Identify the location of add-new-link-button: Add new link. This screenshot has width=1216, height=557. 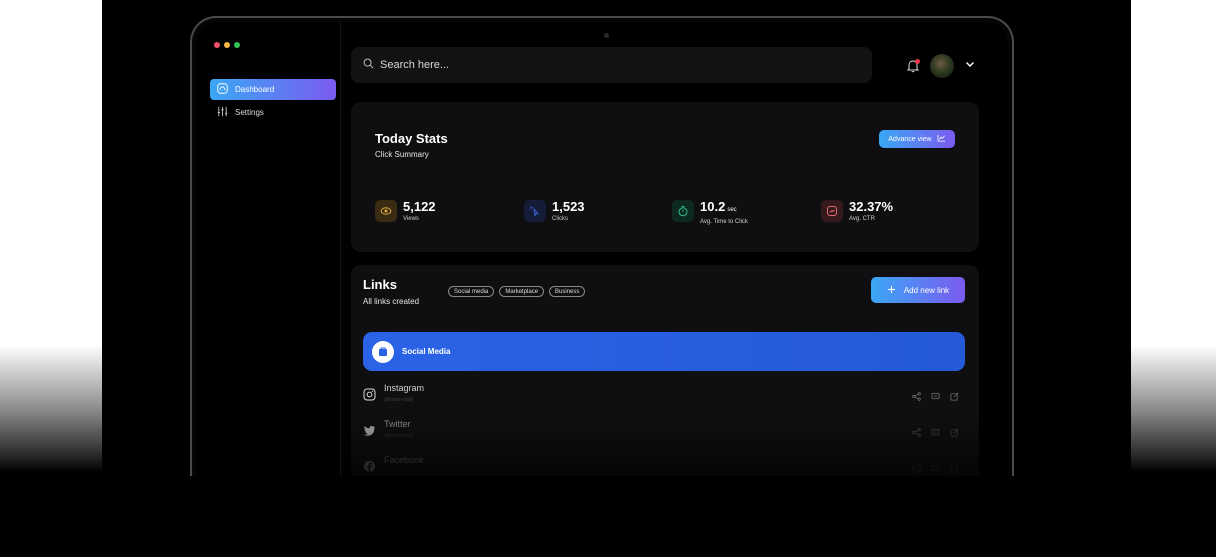
(918, 290).